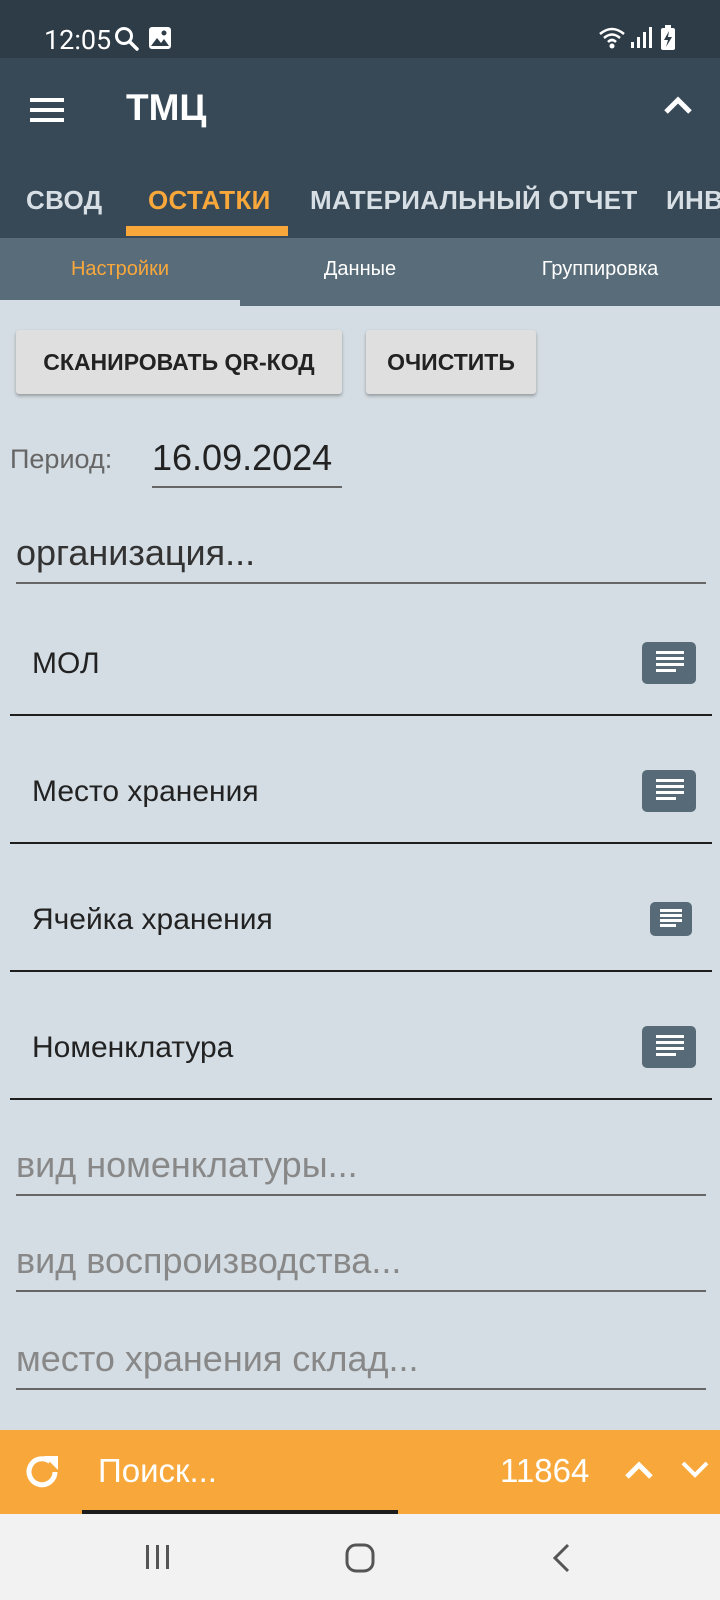 Image resolution: width=720 pixels, height=1600 pixels. I want to click on tab-material-report: МАТЕРИАЛЬНЫЙ ОТЧЕТ, so click(474, 202).